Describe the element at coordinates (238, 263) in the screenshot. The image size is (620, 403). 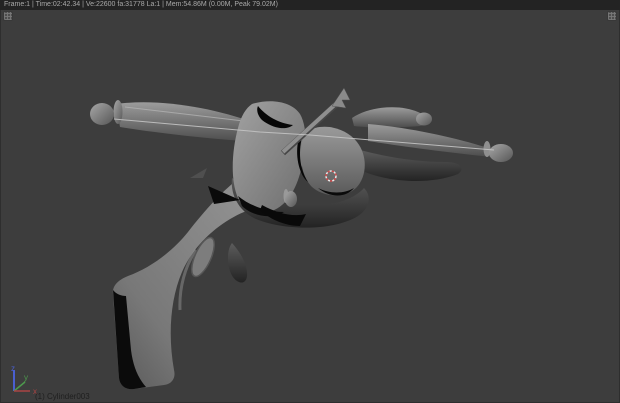
I see `crossbow-trigger` at that location.